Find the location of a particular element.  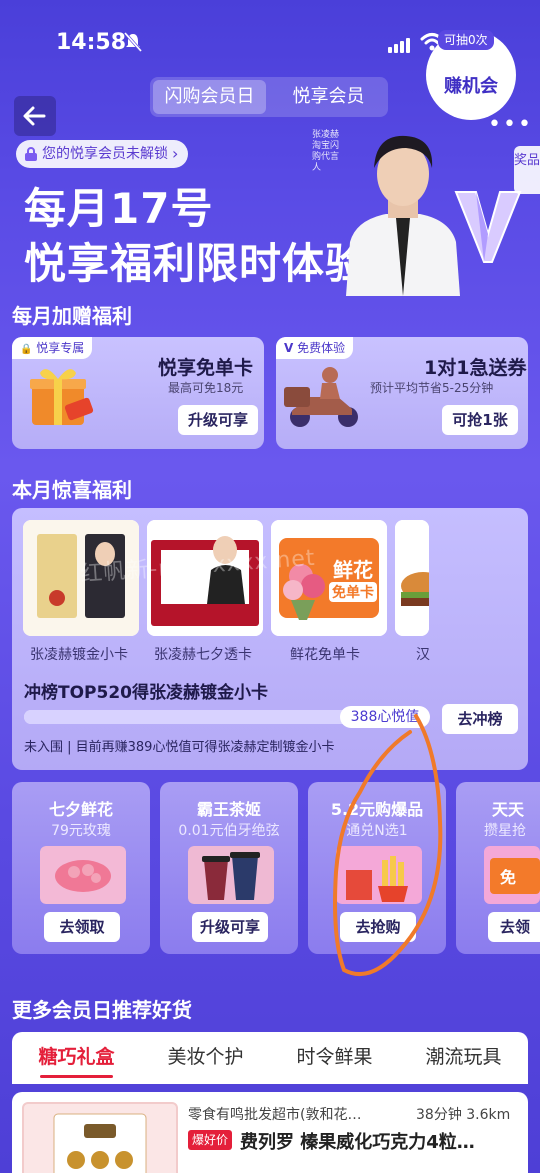

membership-lock-pill: 您的悦享会员未解锁 › is located at coordinates (102, 154).